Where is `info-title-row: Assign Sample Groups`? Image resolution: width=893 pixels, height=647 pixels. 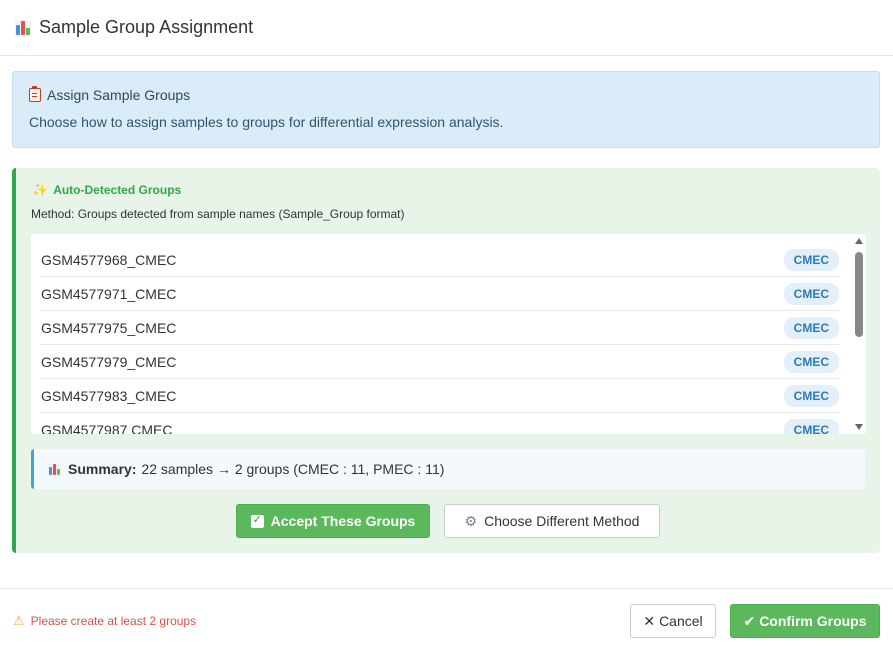
info-title-row: Assign Sample Groups is located at coordinates (446, 94).